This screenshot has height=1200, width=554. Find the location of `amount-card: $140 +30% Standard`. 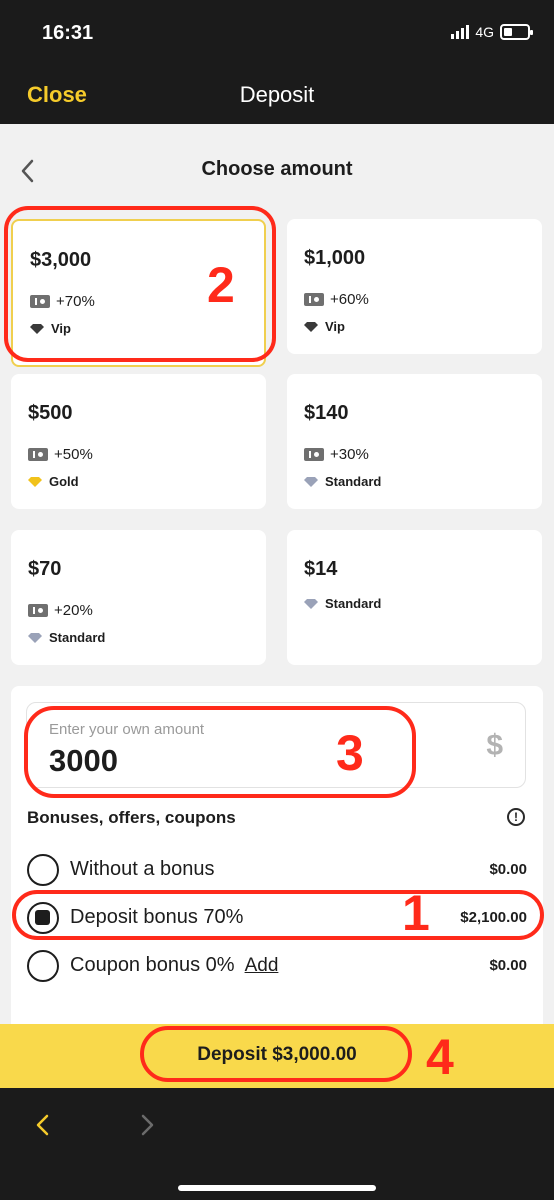

amount-card: $140 +30% Standard is located at coordinates (414, 441).